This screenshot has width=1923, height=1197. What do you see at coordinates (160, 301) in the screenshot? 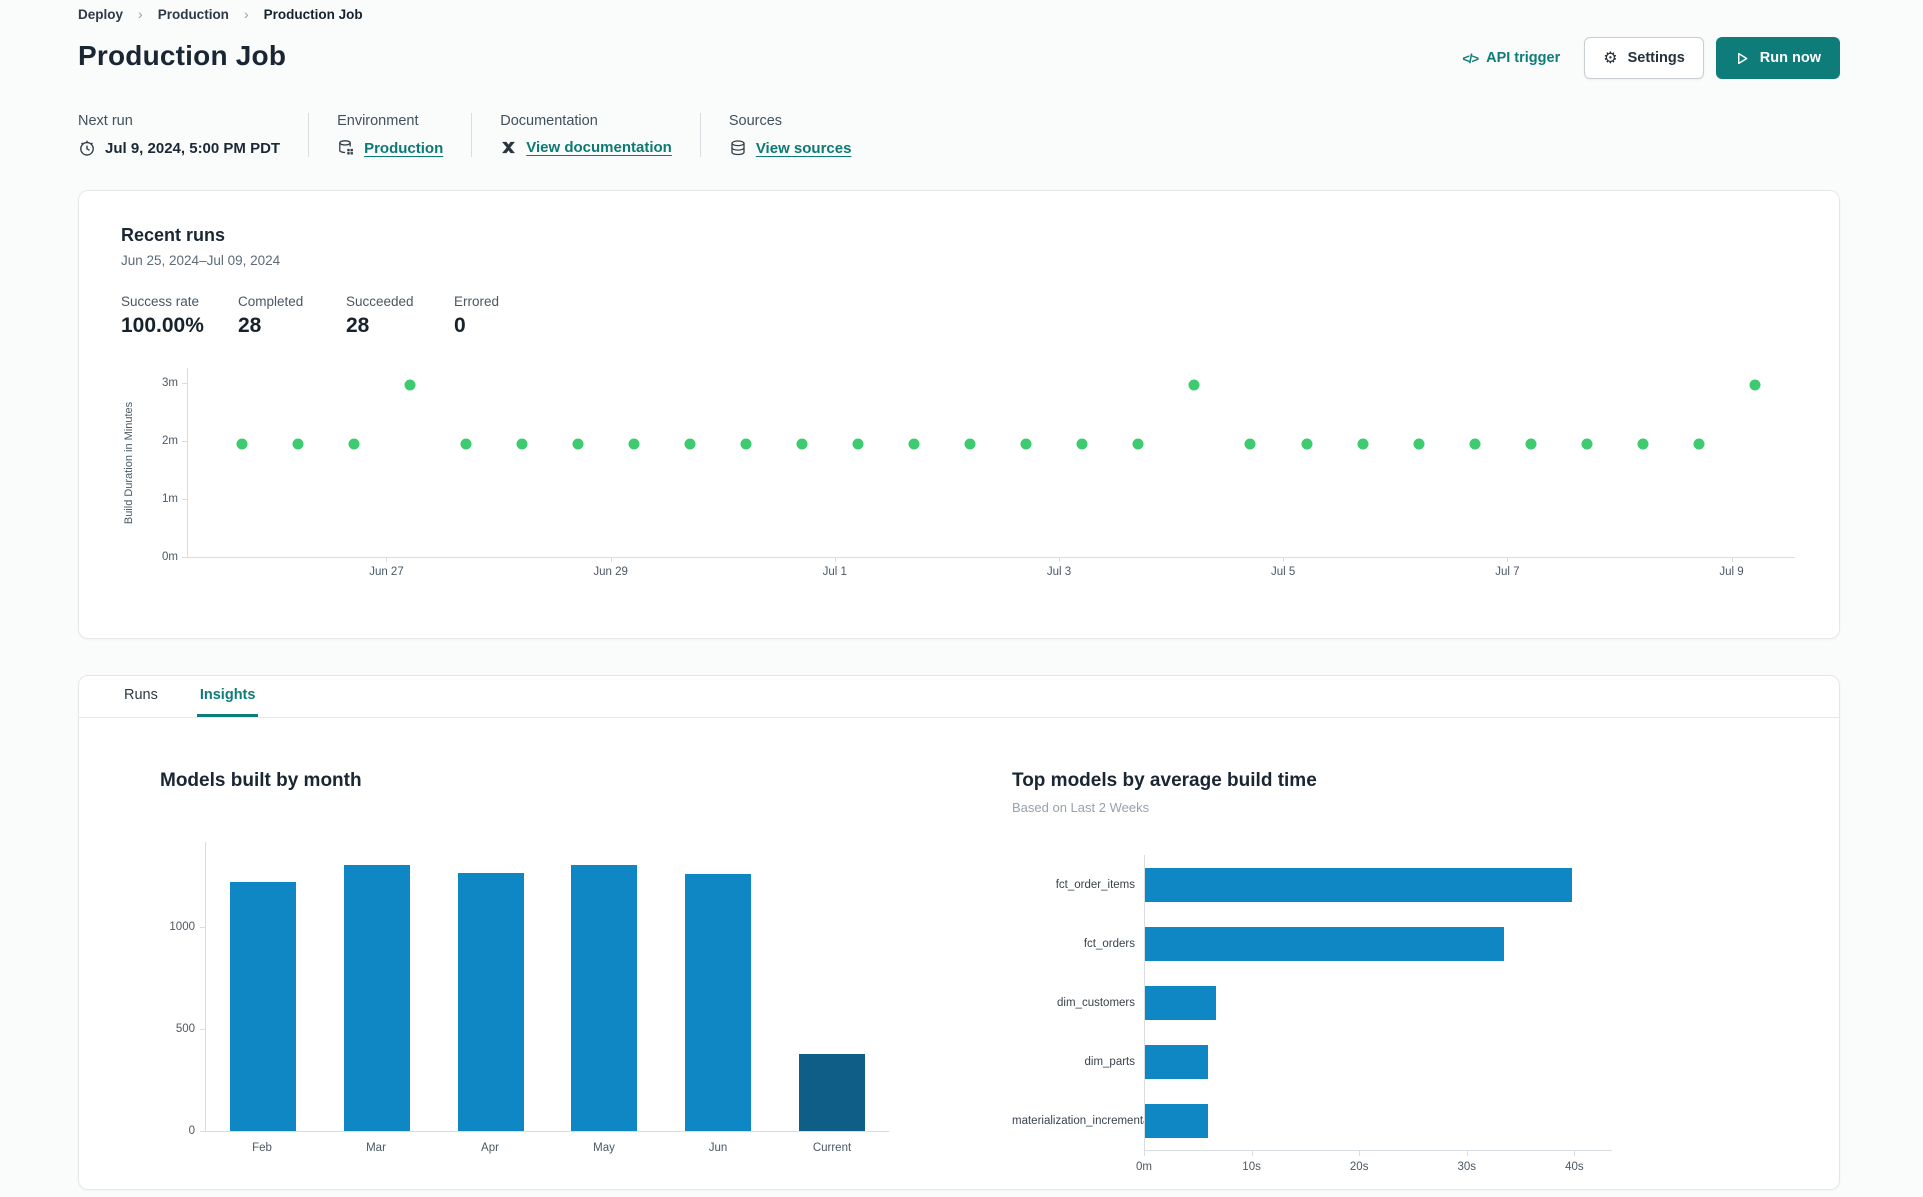
I see `stat-label: Success rate` at bounding box center [160, 301].